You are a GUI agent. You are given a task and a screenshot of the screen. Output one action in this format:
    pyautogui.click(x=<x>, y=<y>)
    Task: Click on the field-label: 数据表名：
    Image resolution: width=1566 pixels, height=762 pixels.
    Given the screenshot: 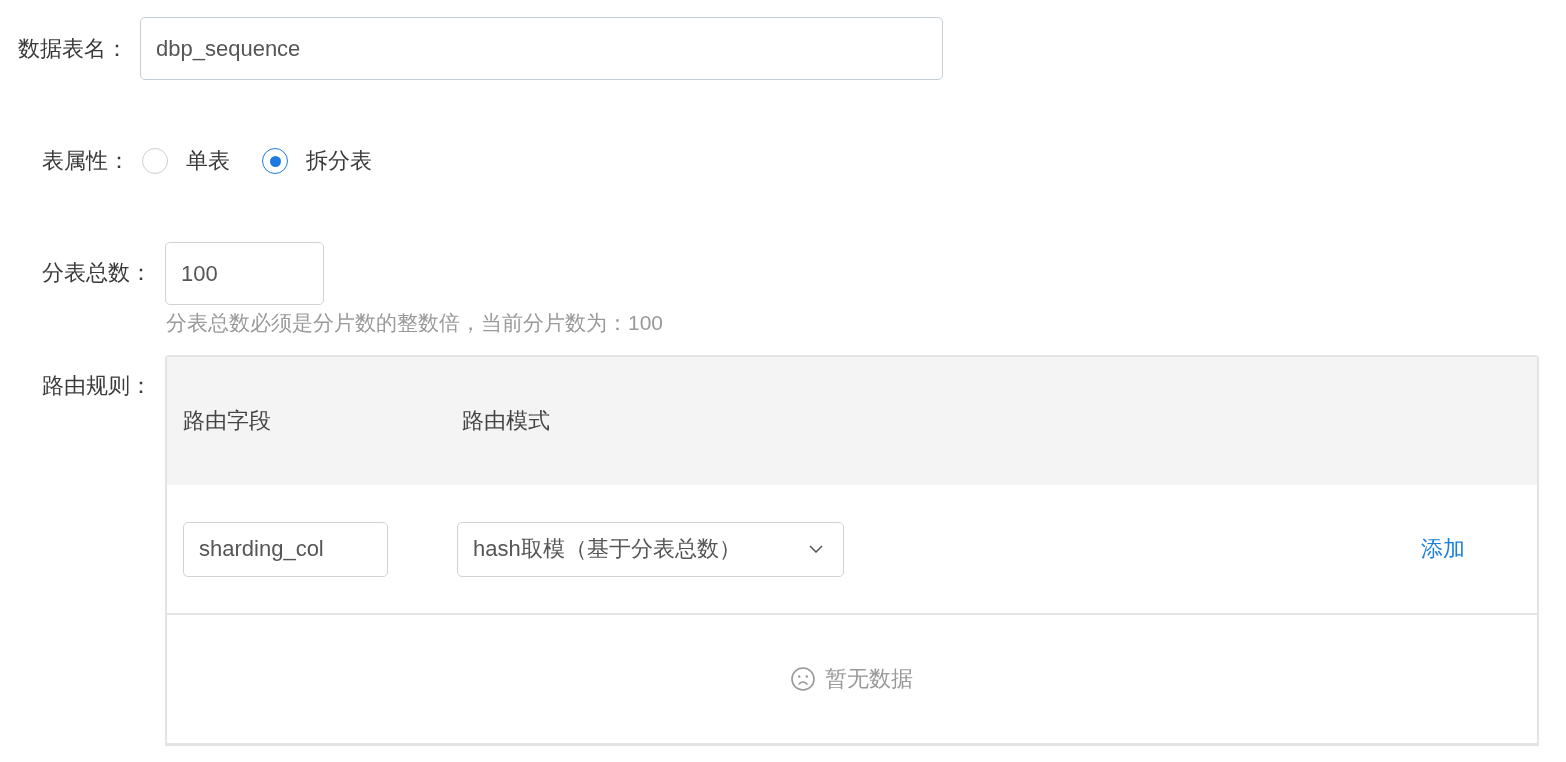 What is the action you would take?
    pyautogui.click(x=73, y=48)
    